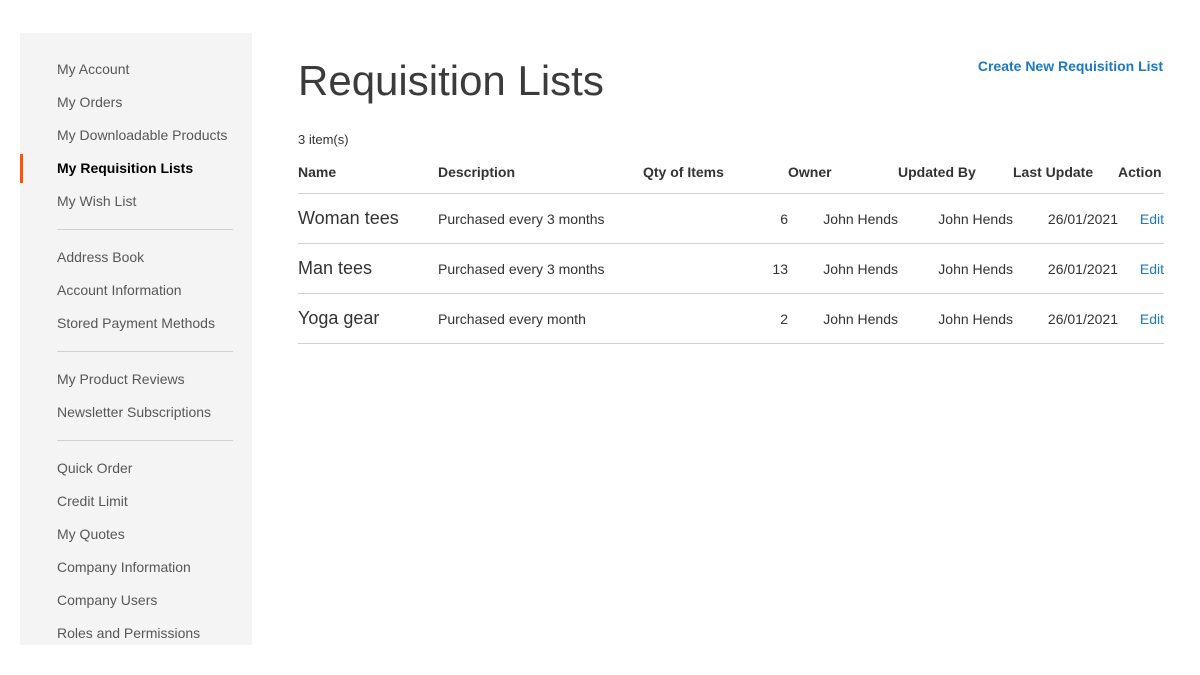  I want to click on sidebar-item-label: Newsletter Subscriptions, so click(134, 412).